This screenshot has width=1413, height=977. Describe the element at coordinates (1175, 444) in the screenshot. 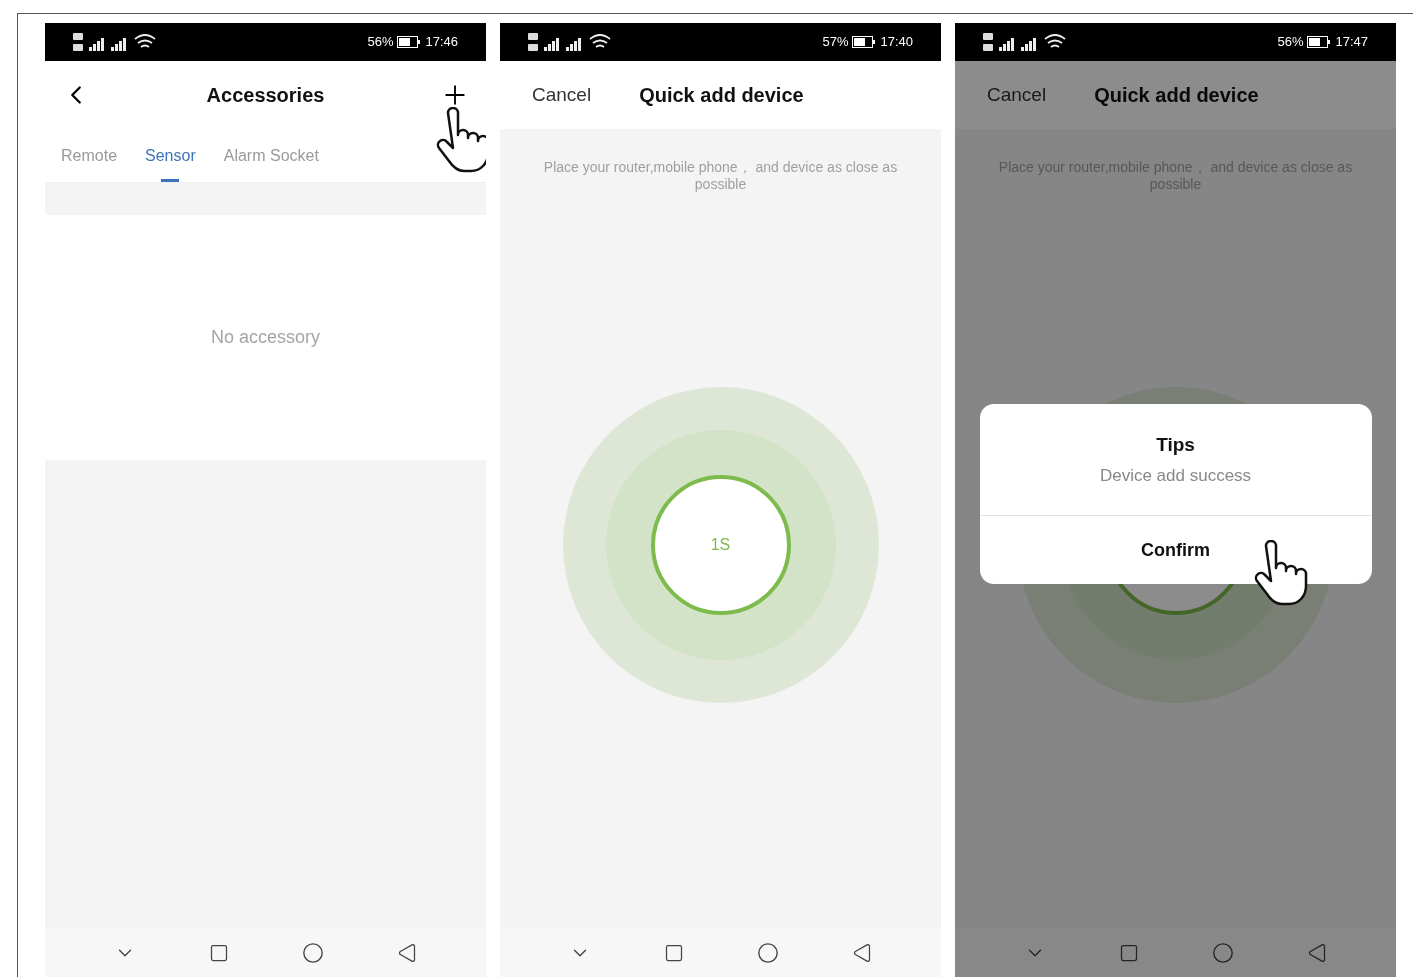

I see `dialog-title: Tips` at that location.